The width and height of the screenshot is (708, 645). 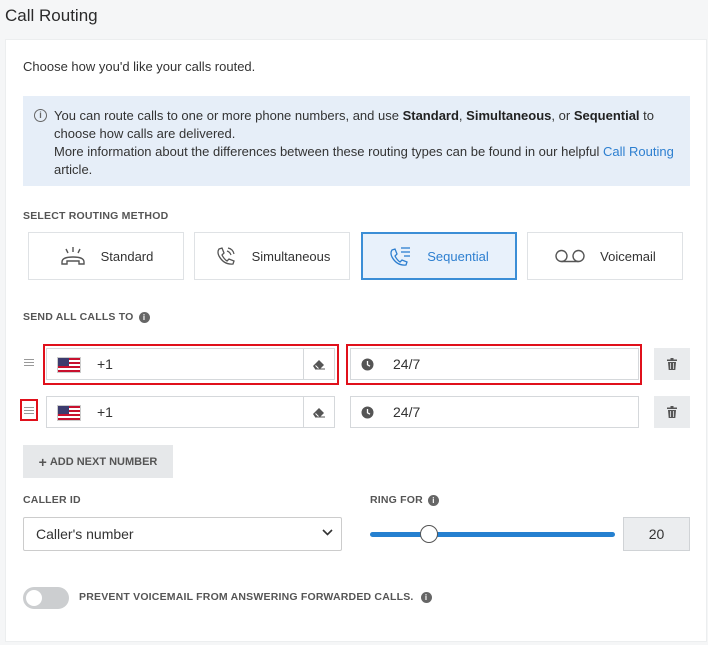 I want to click on add-next-number-label: ADD NEXT NUMBER, so click(x=103, y=461).